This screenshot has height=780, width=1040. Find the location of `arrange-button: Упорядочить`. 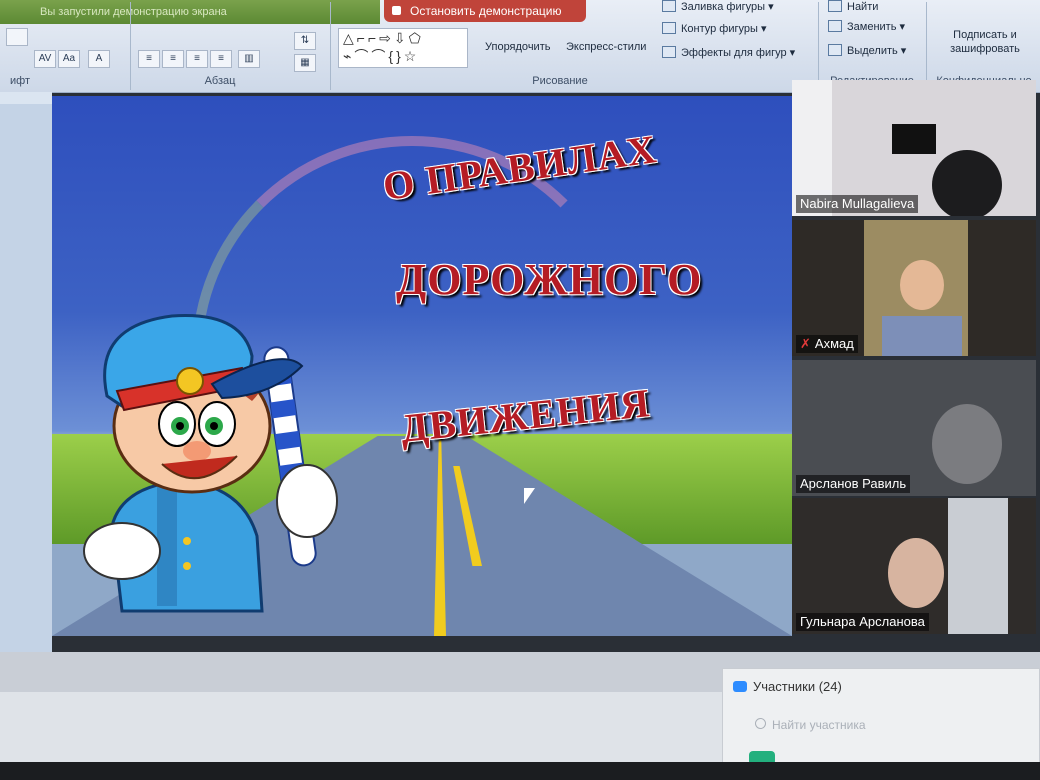

arrange-button: Упорядочить is located at coordinates (517, 47).